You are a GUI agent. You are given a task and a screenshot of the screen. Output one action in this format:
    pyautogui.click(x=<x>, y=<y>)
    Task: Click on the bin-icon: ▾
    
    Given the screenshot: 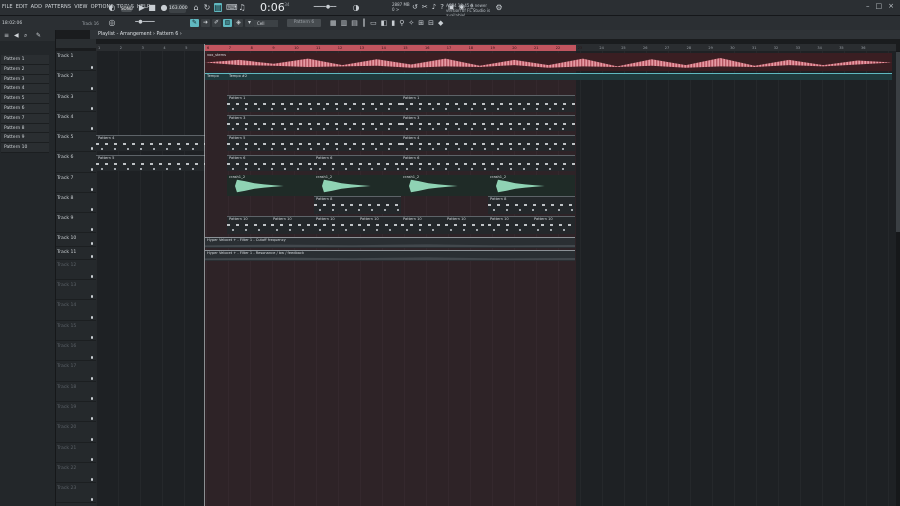 What is the action you would take?
    pyautogui.click(x=249, y=23)
    